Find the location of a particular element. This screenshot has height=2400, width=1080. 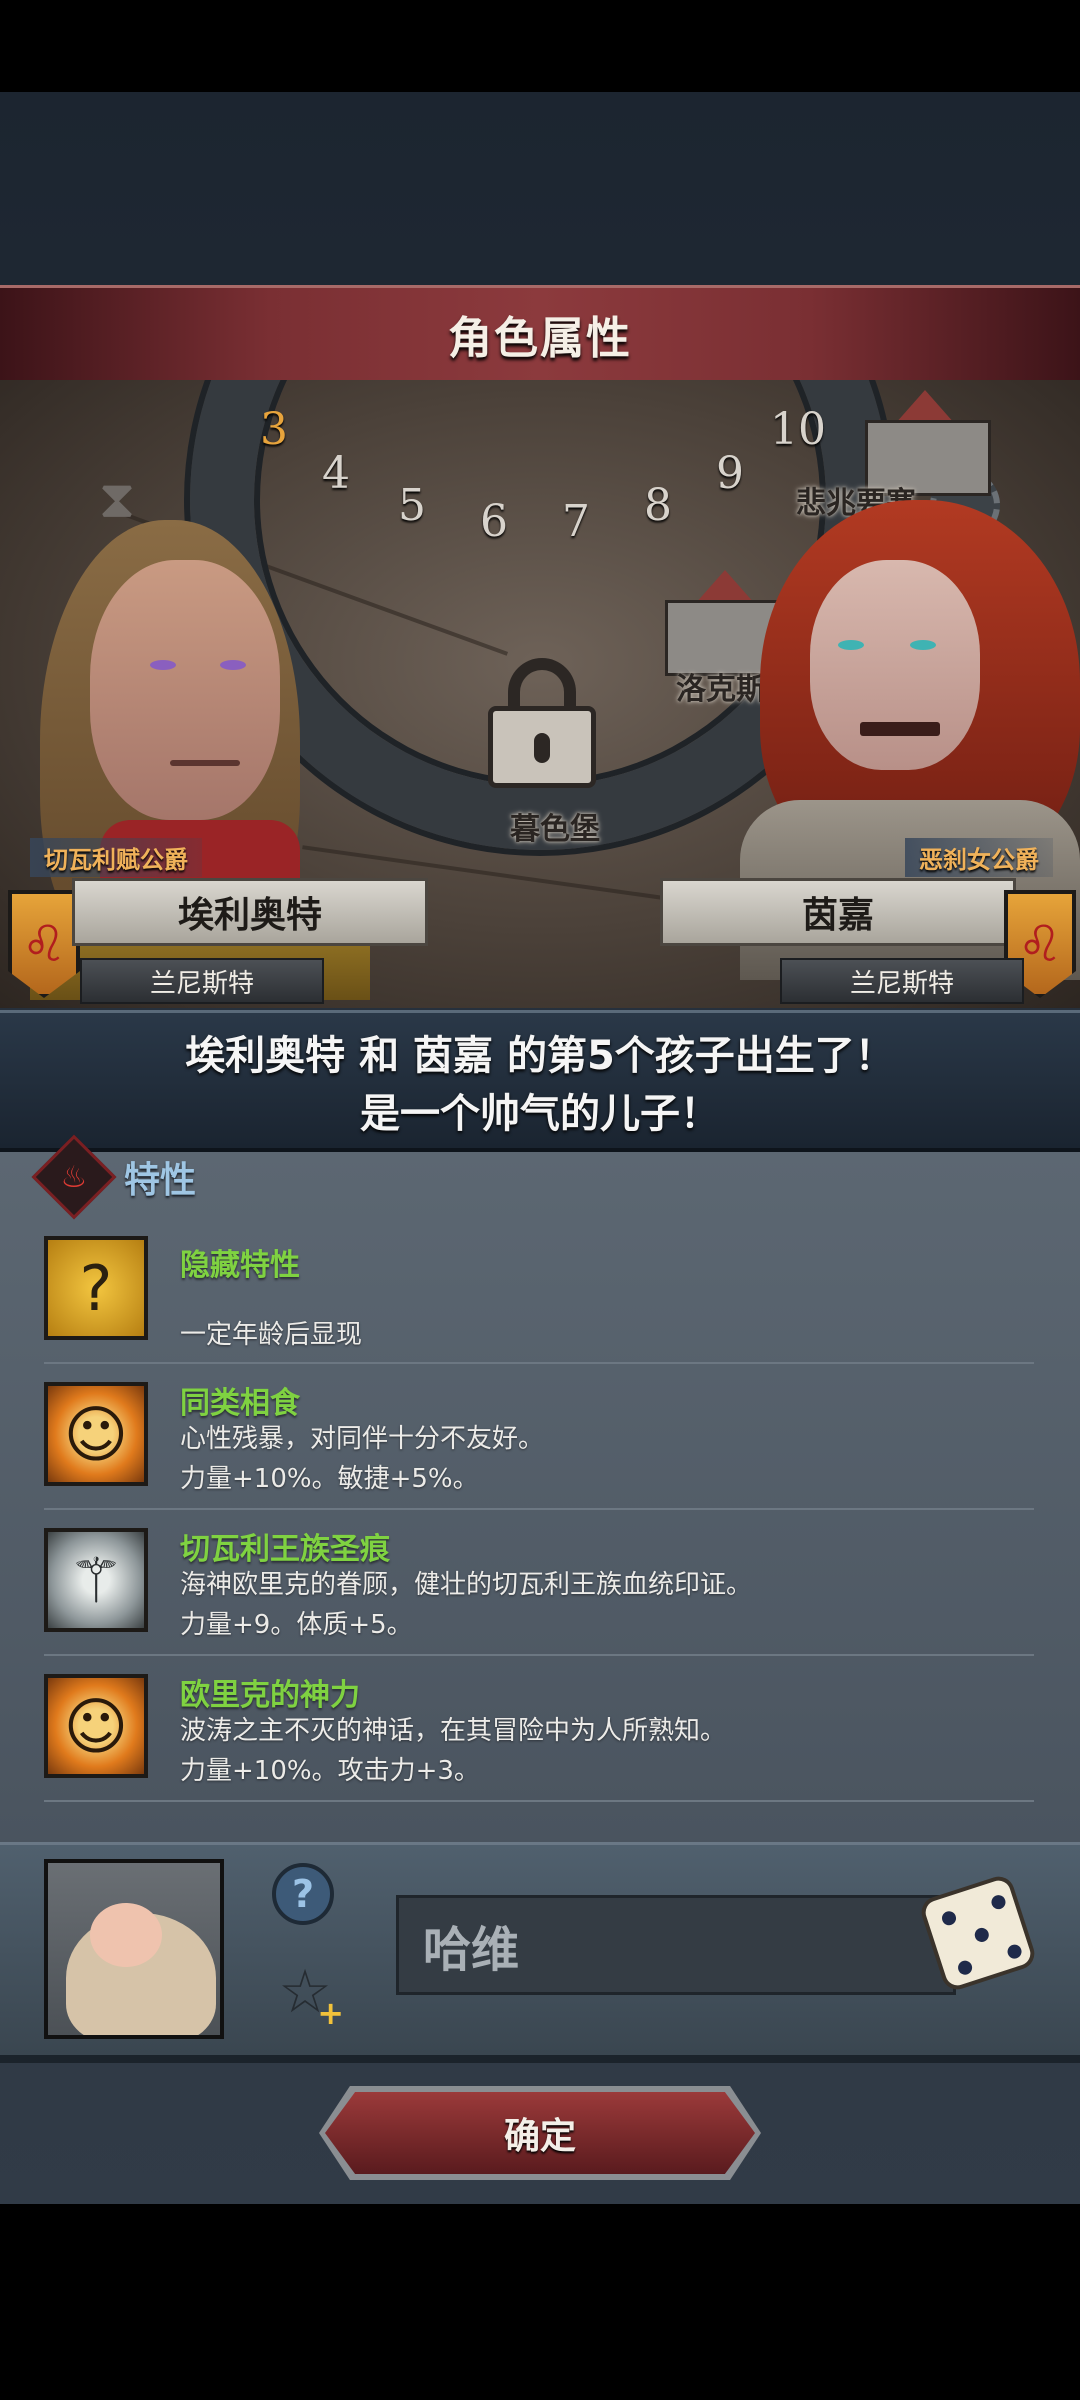

favorite-star-icon: ☆ + is located at coordinates (307, 1993).